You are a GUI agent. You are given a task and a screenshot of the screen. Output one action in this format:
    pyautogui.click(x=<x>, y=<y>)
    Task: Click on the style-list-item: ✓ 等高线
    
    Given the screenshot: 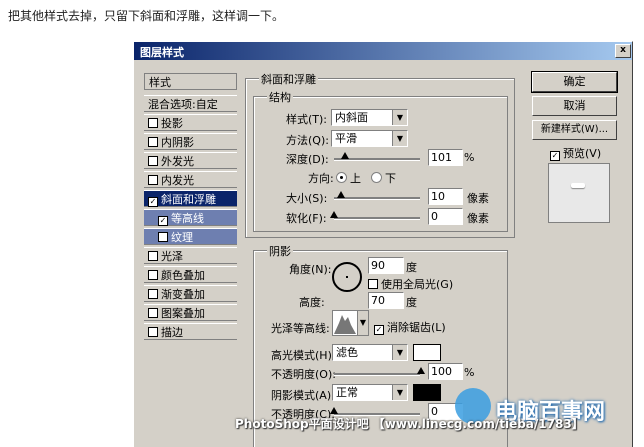 What is the action you would take?
    pyautogui.click(x=190, y=217)
    